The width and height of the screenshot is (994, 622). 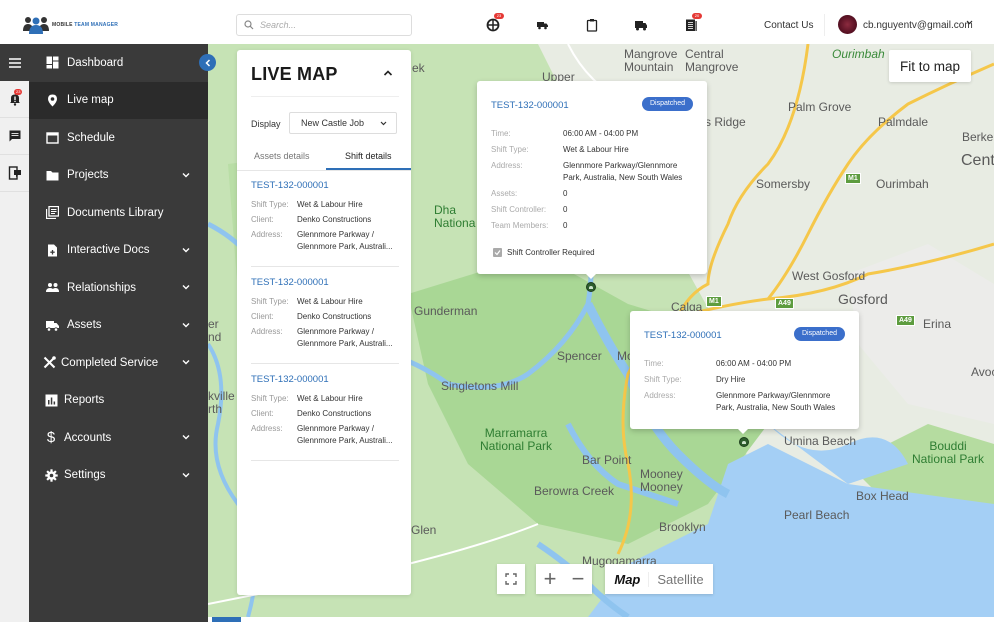 What do you see at coordinates (977, 160) in the screenshot?
I see `map-place-label: Cent` at bounding box center [977, 160].